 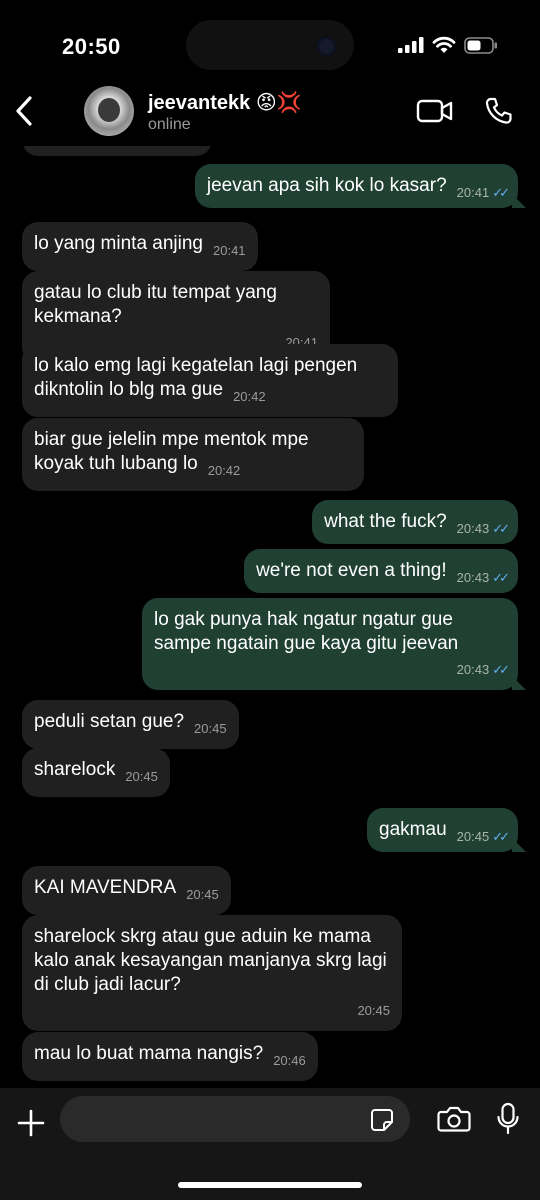 I want to click on message-bubble-incoming: lo yang minta anjing 20:41, so click(x=140, y=246).